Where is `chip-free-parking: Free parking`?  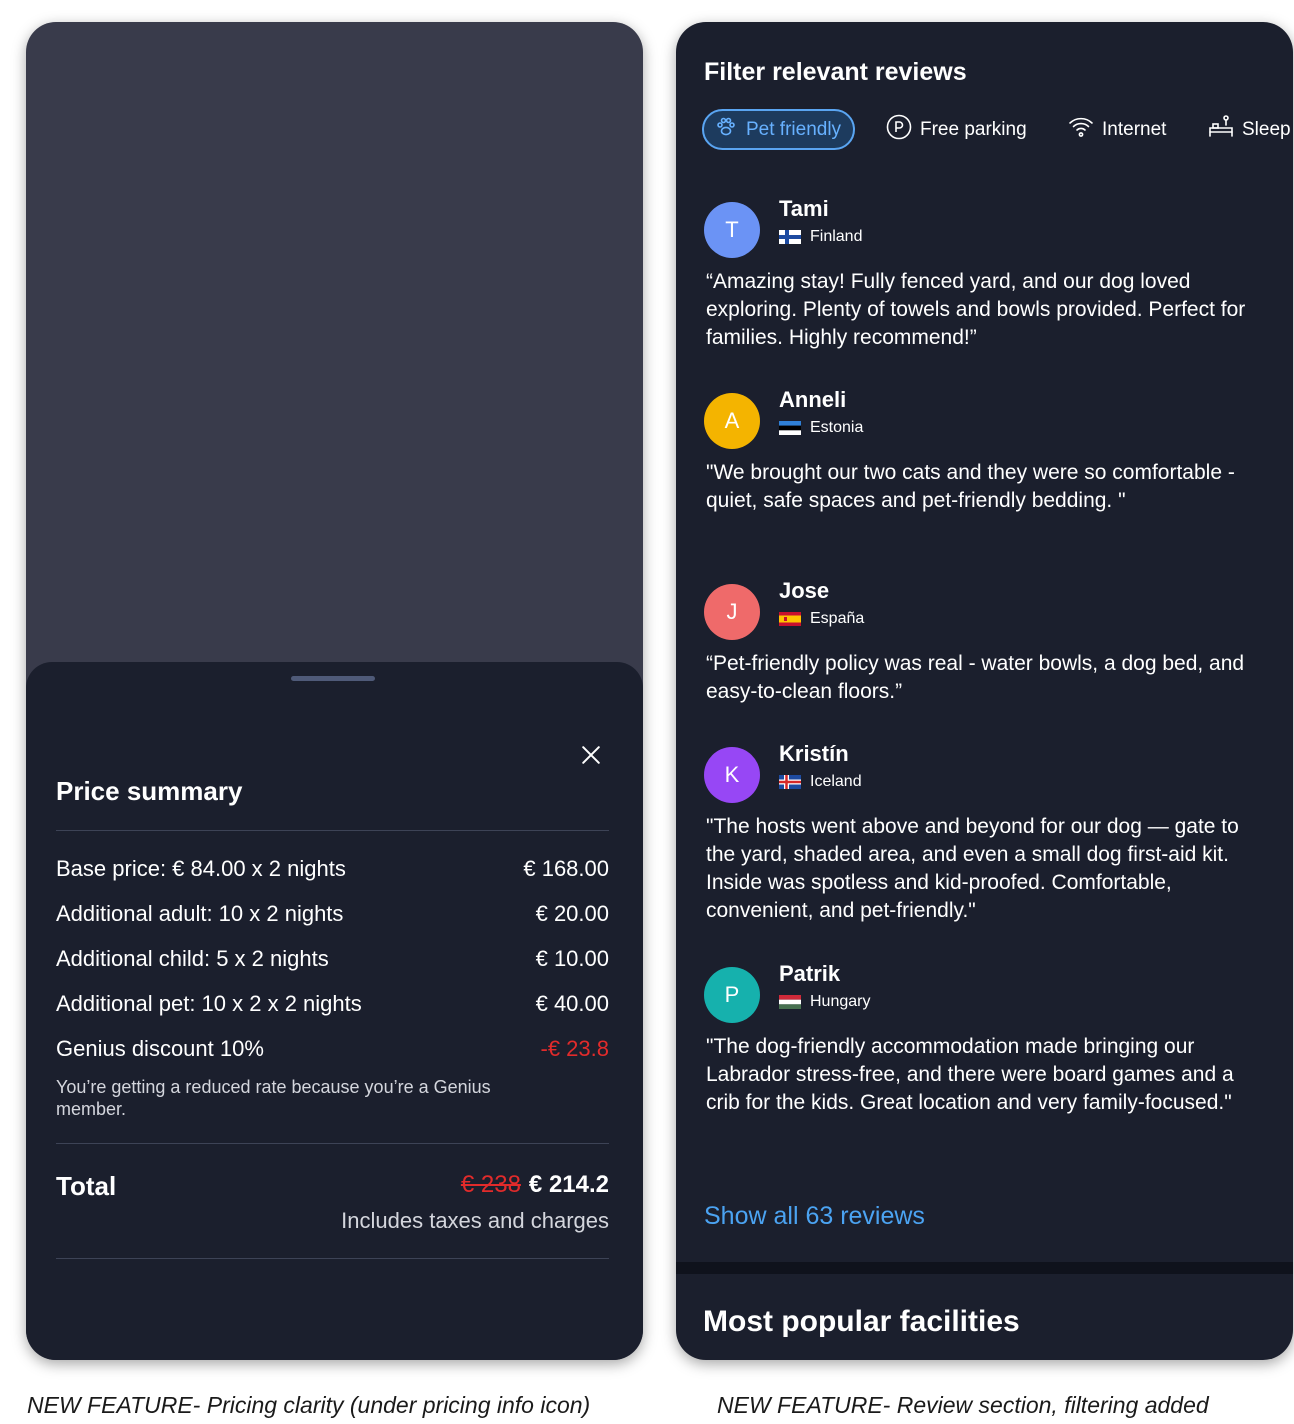 chip-free-parking: Free parking is located at coordinates (956, 129).